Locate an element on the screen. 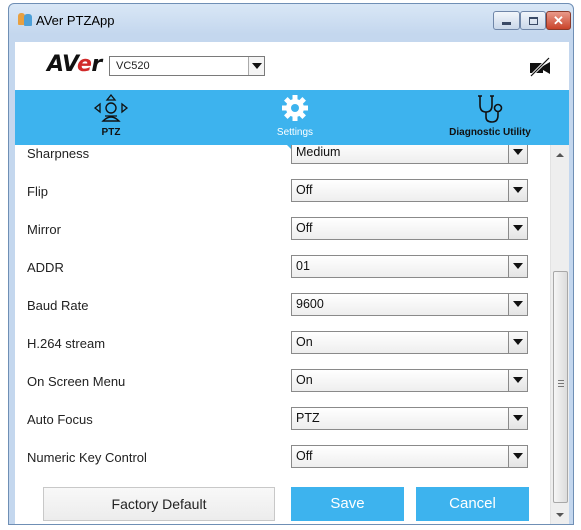  setting-label: H.264 stream is located at coordinates (66, 343).